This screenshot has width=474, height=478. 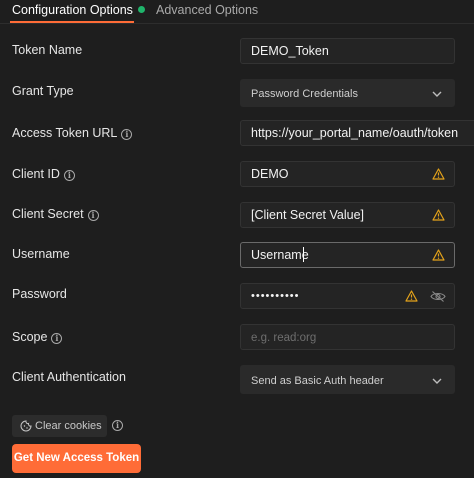 I want to click on username-value: Username, so click(x=280, y=255).